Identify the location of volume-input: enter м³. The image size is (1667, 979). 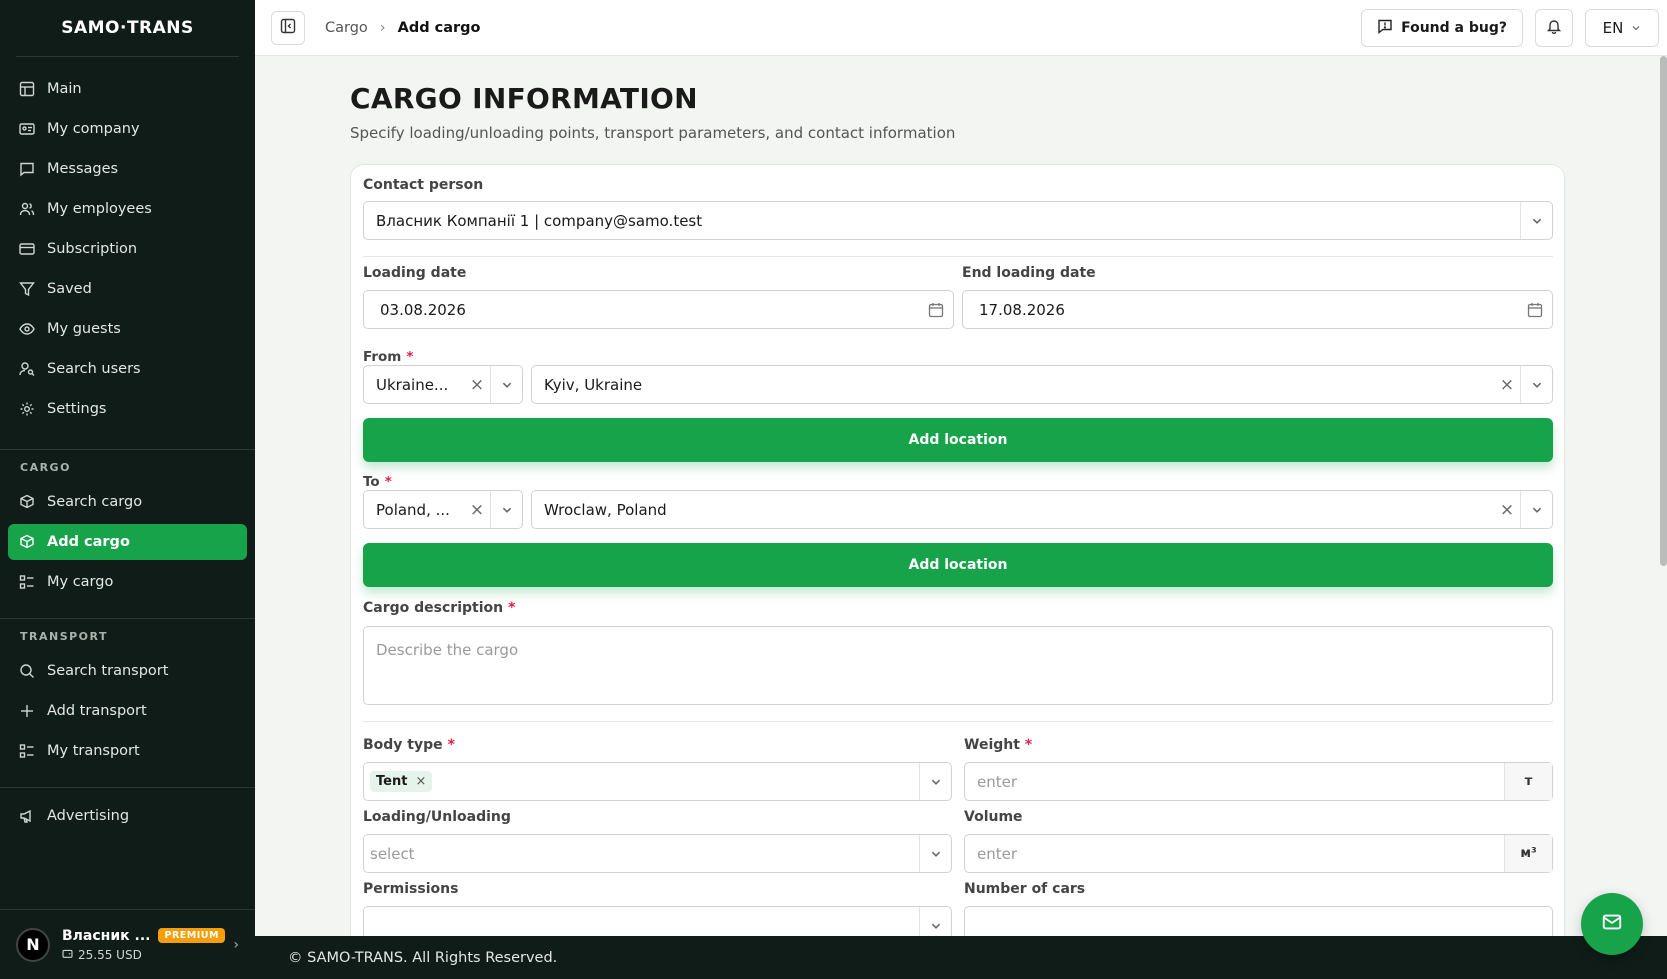
(1258, 853).